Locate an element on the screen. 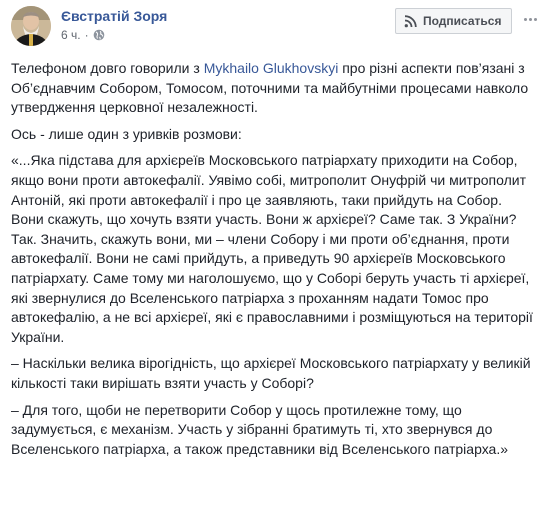 The image size is (541, 526). more-options-icon is located at coordinates (530, 19).